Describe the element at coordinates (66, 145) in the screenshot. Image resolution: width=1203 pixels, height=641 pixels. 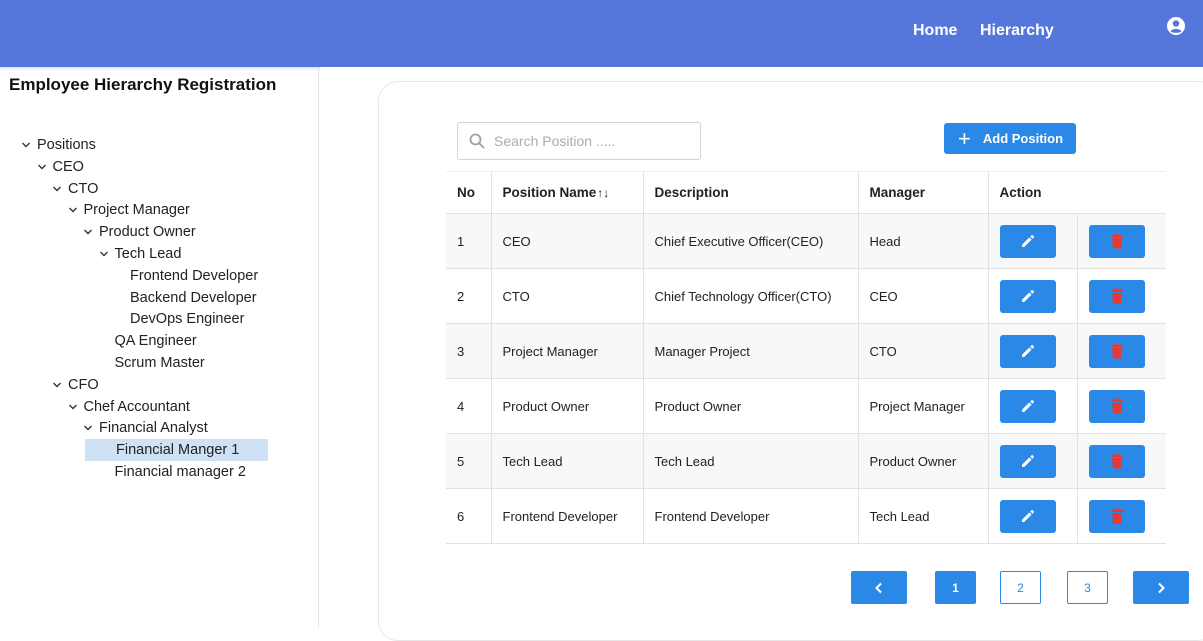
I see `tree-item-label: Positions` at that location.